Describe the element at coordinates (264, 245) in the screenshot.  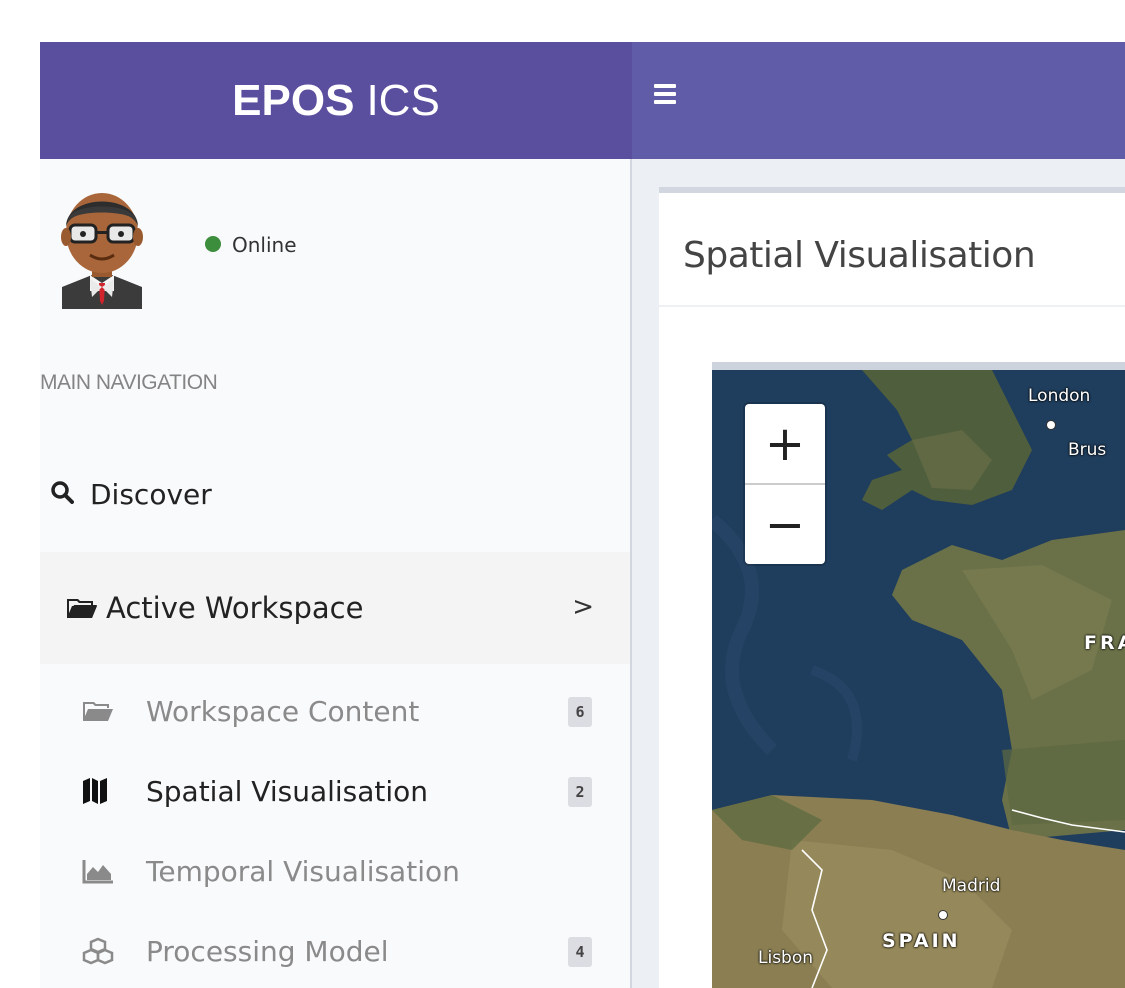
I see `user-status: Online` at that location.